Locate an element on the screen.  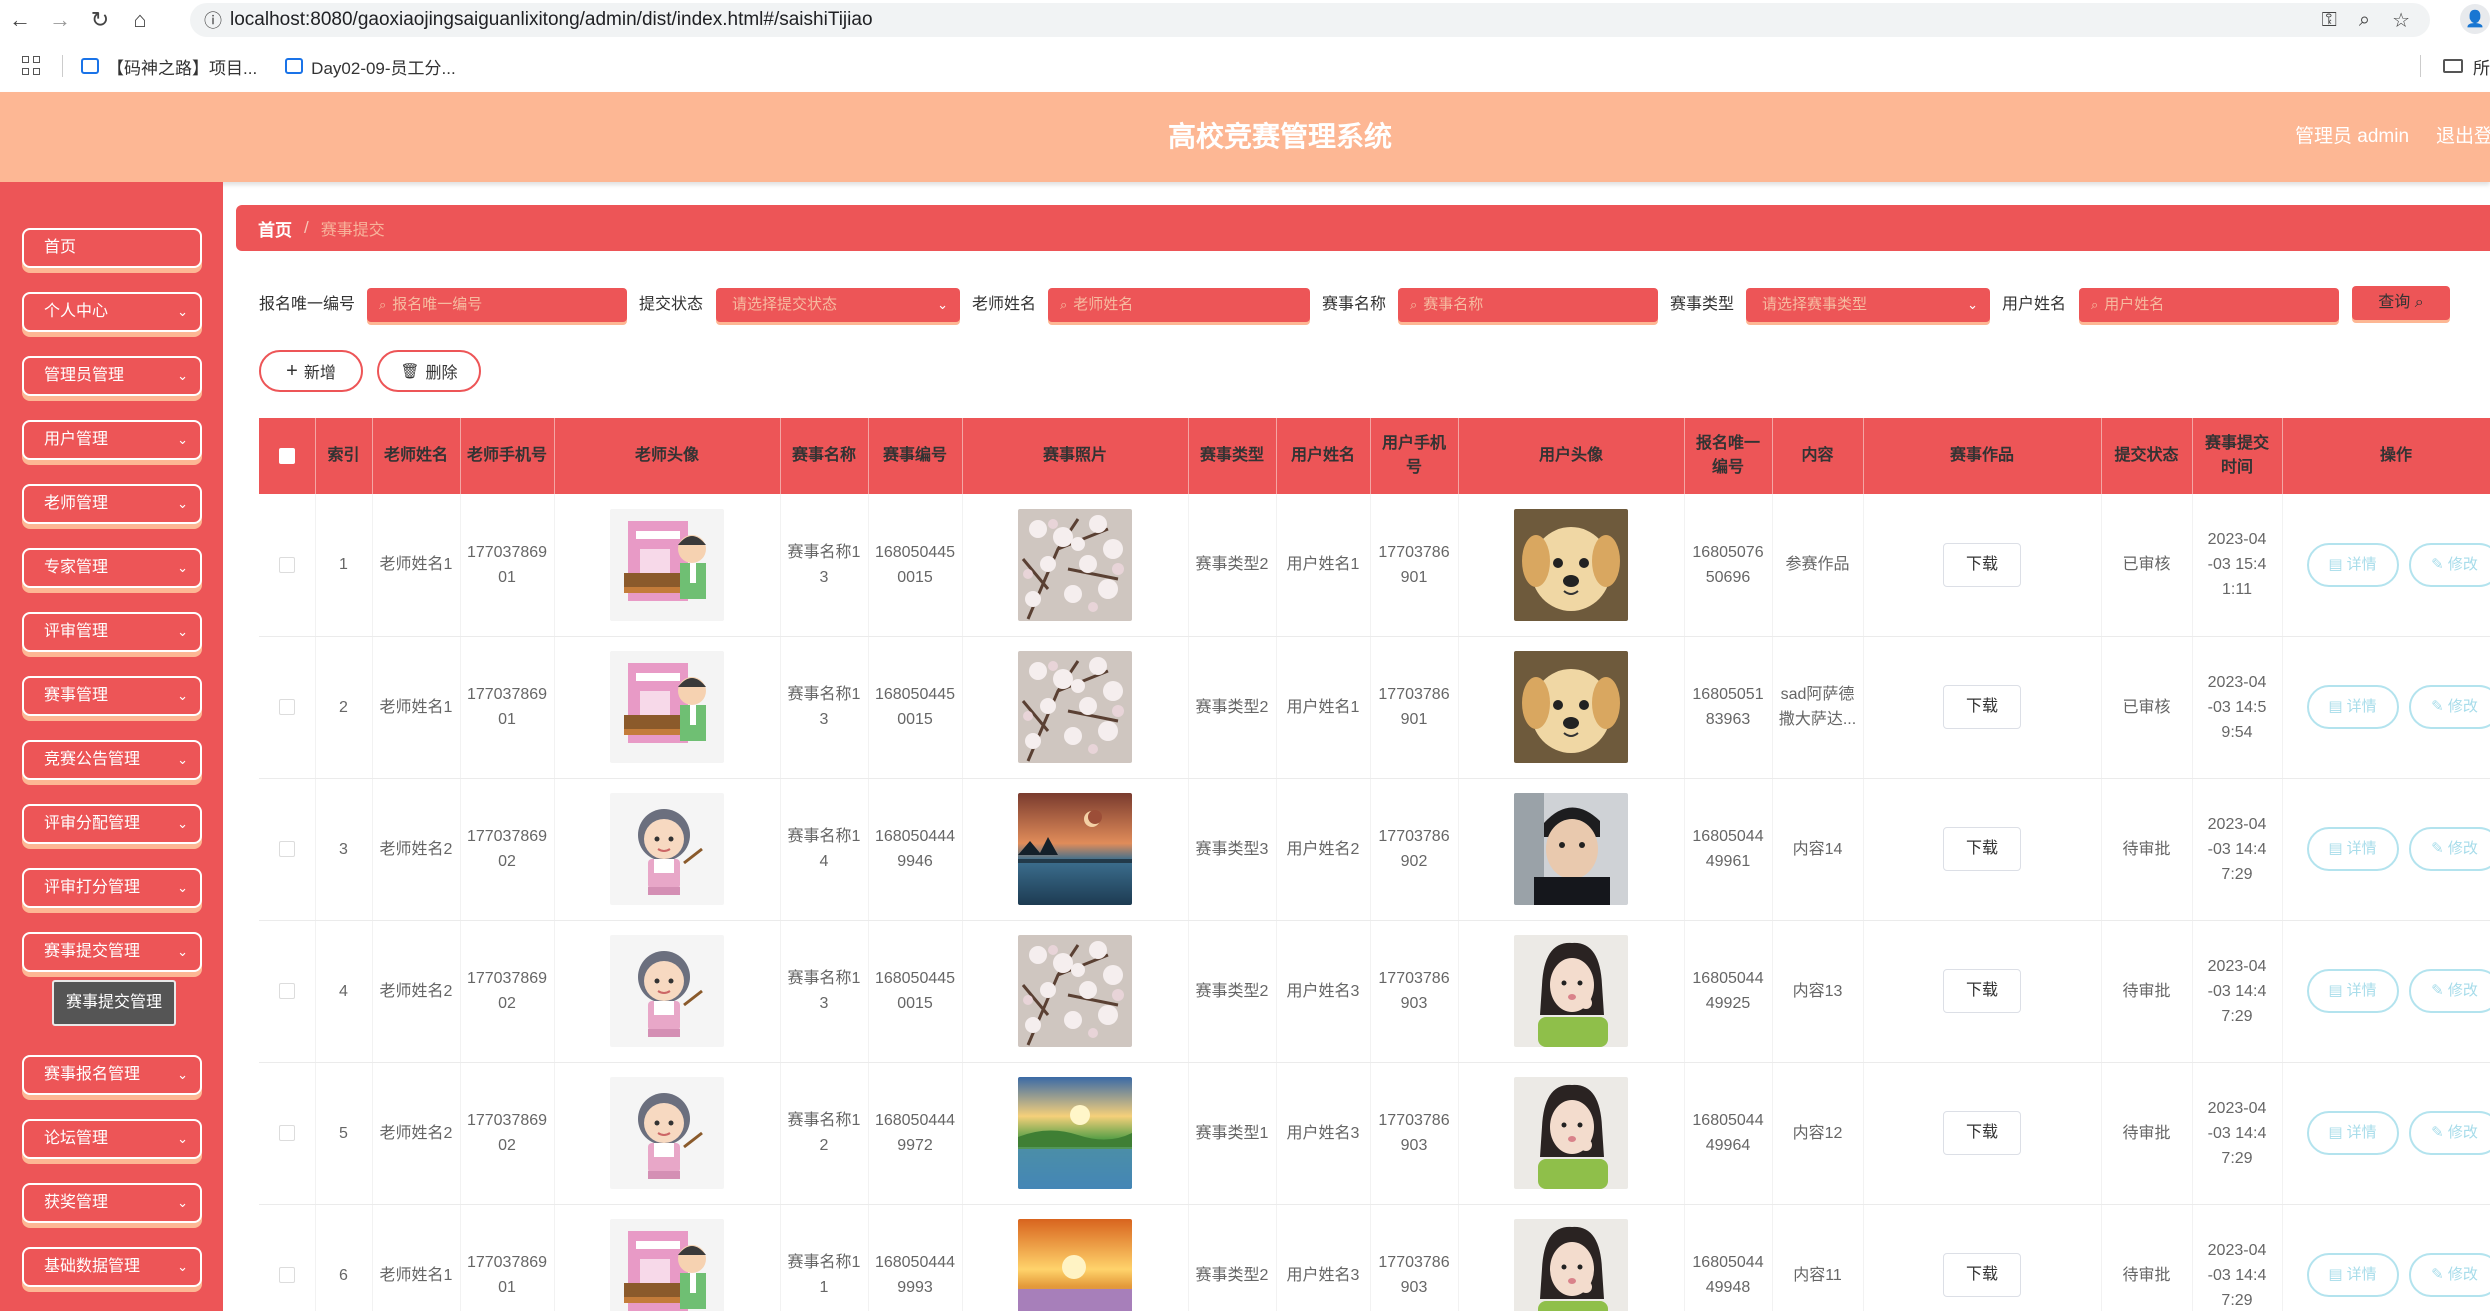
plus-icon: + is located at coordinates (292, 370).